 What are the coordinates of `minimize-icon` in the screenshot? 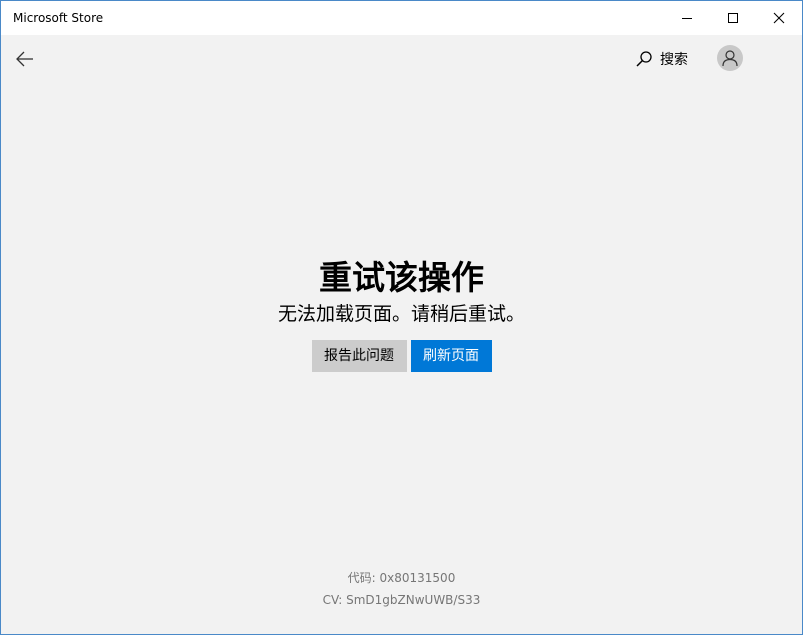 It's located at (687, 18).